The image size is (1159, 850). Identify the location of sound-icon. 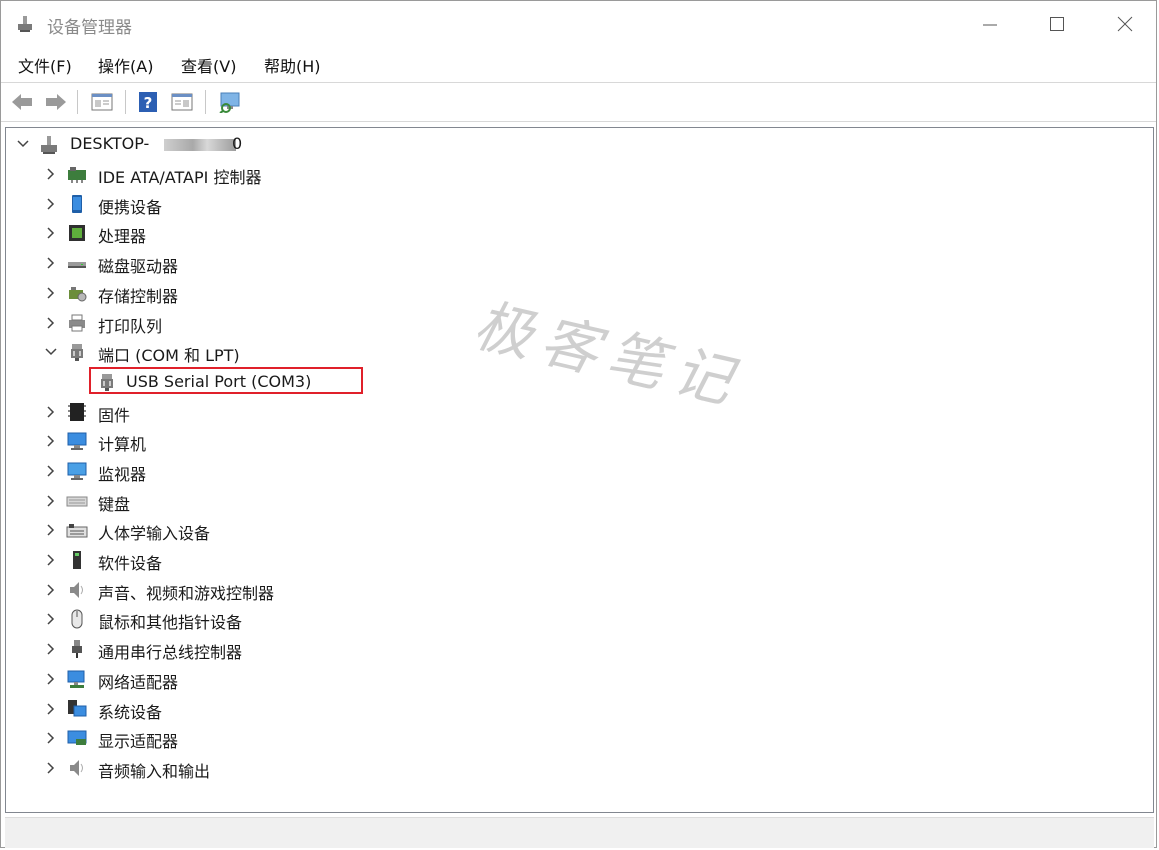
(77, 590).